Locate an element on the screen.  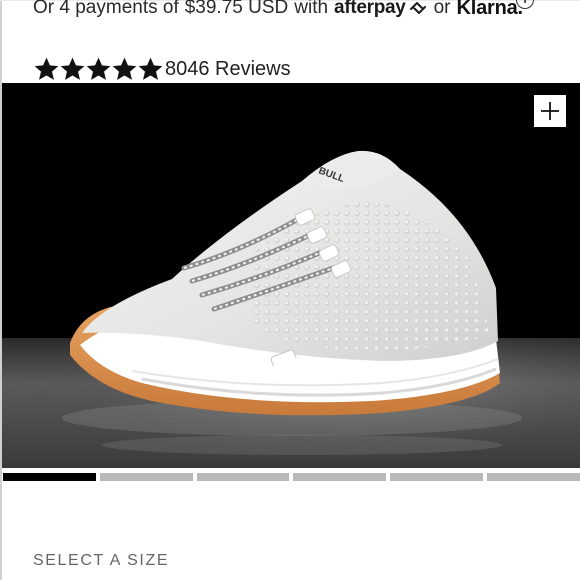
payments-prefix: Or 4 payments of is located at coordinates (106, 9).